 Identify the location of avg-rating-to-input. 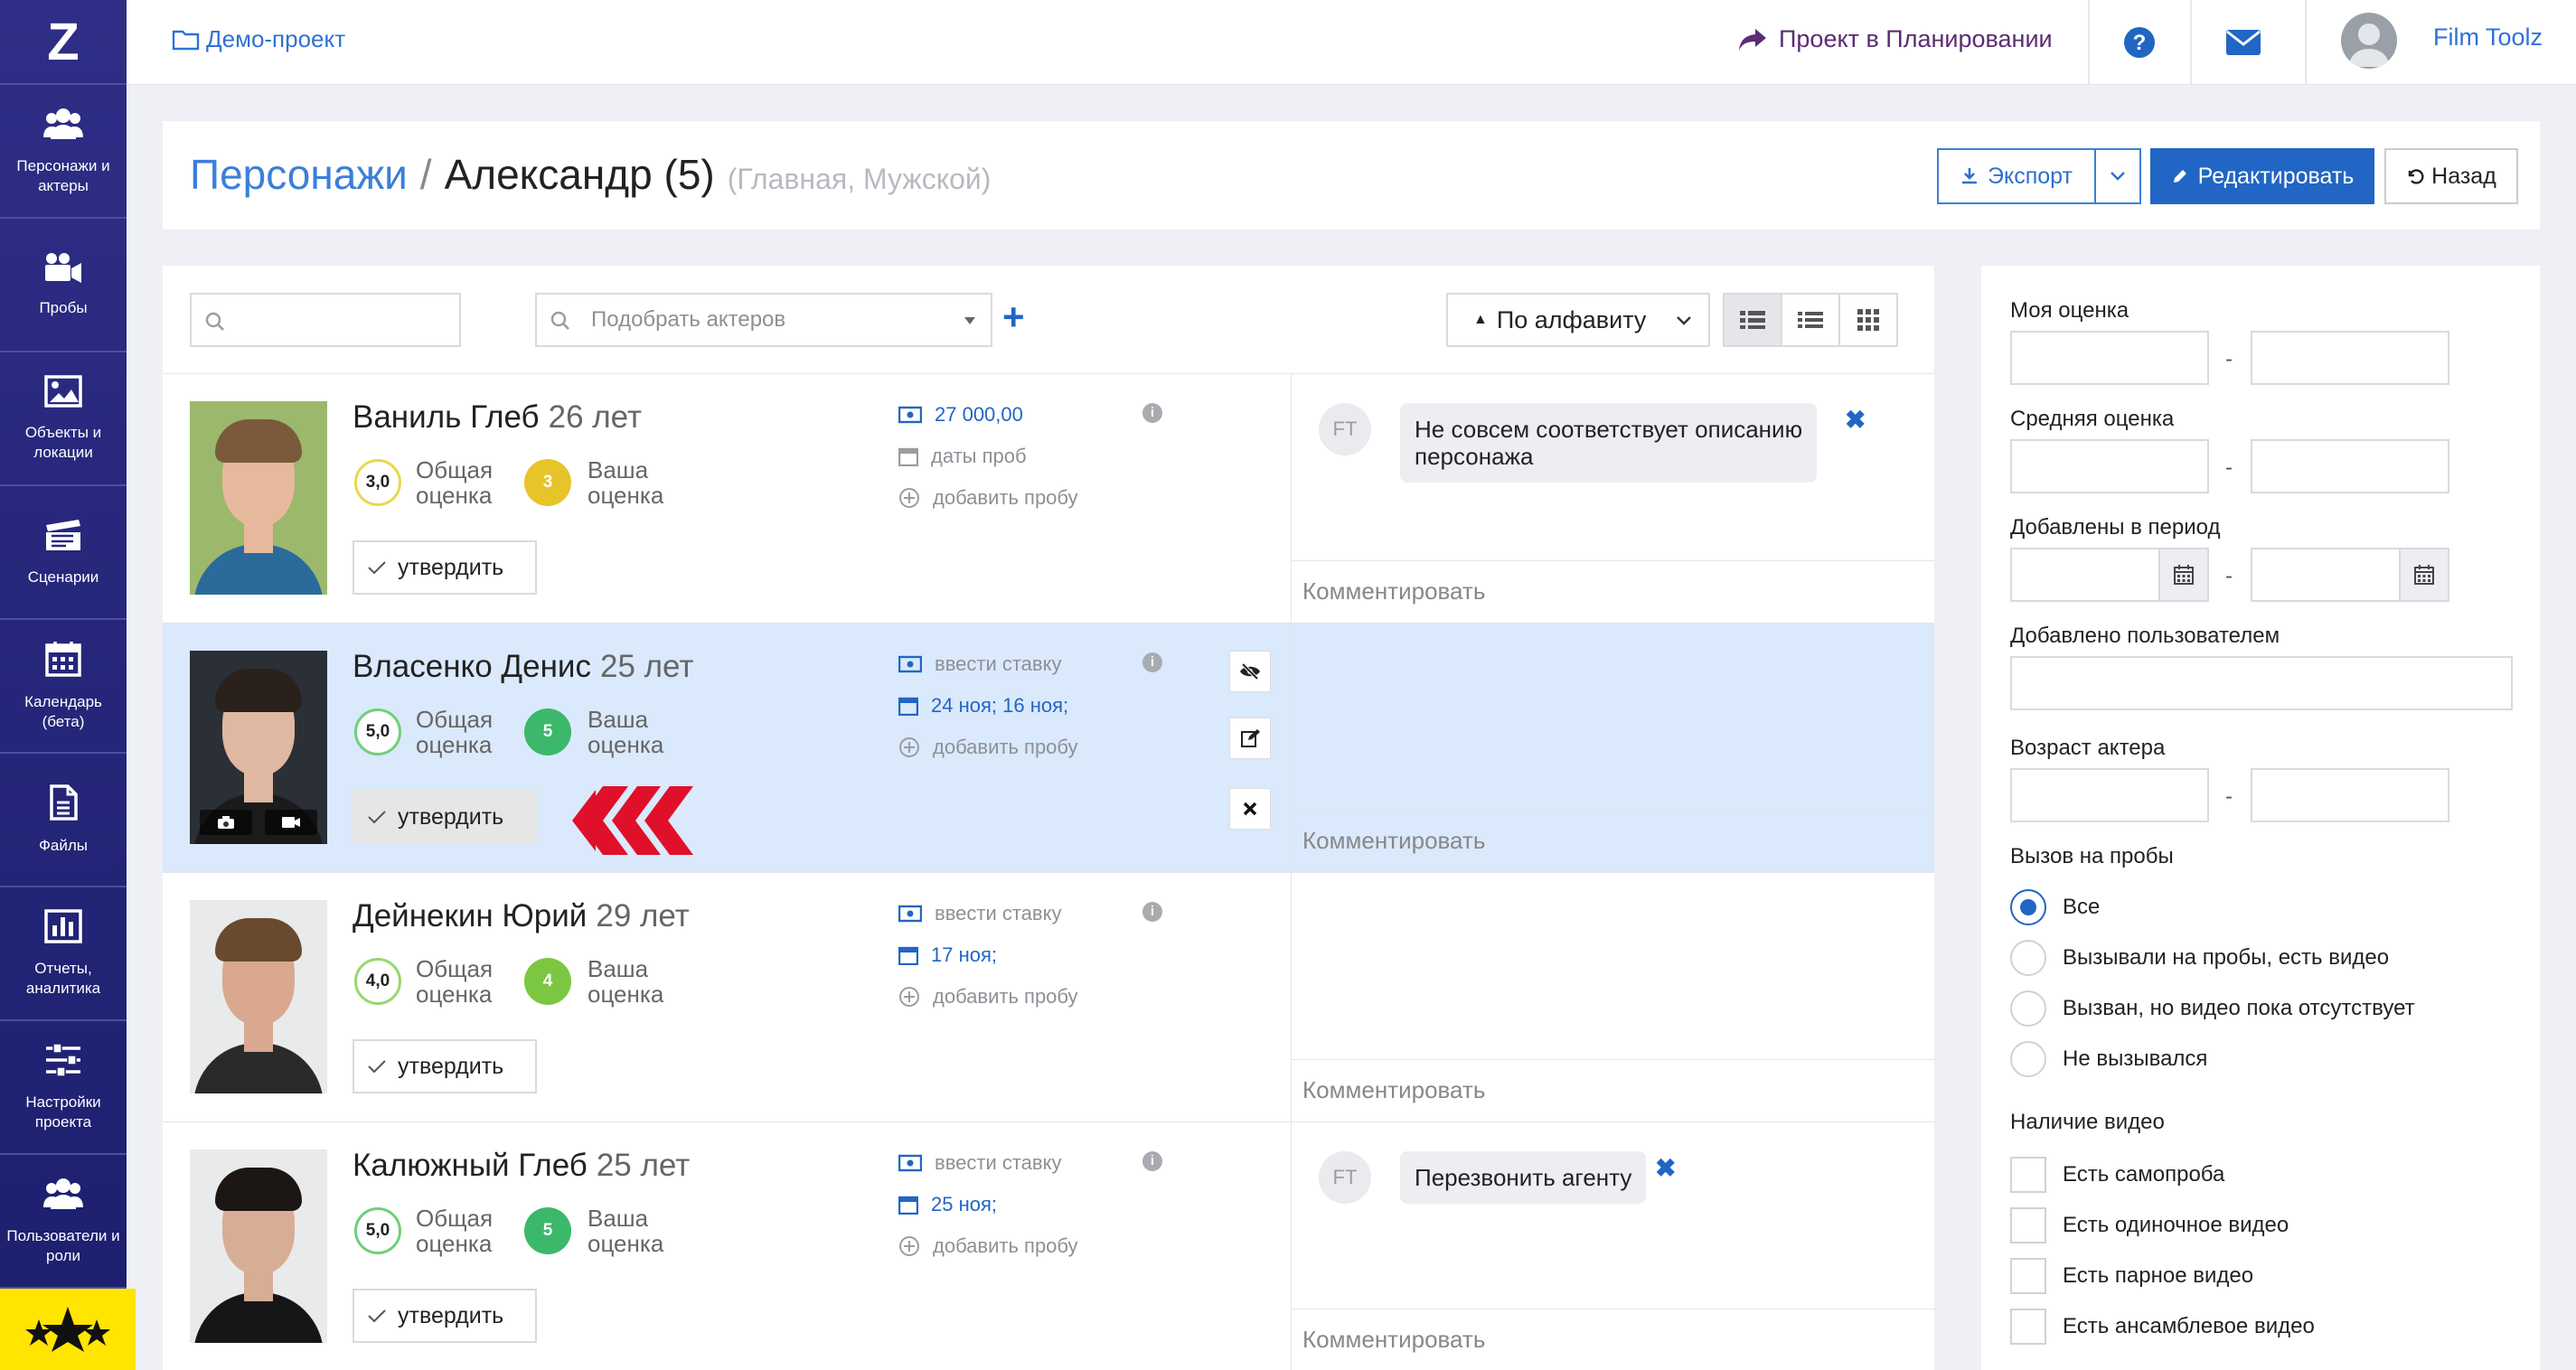
(2350, 466).